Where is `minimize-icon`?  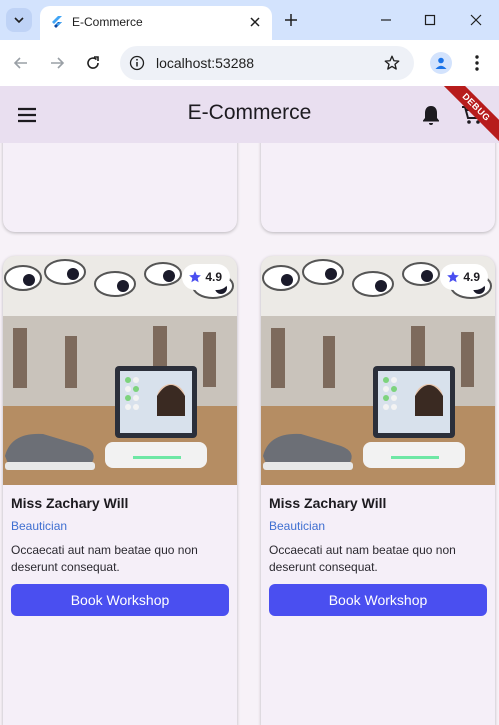 minimize-icon is located at coordinates (386, 20).